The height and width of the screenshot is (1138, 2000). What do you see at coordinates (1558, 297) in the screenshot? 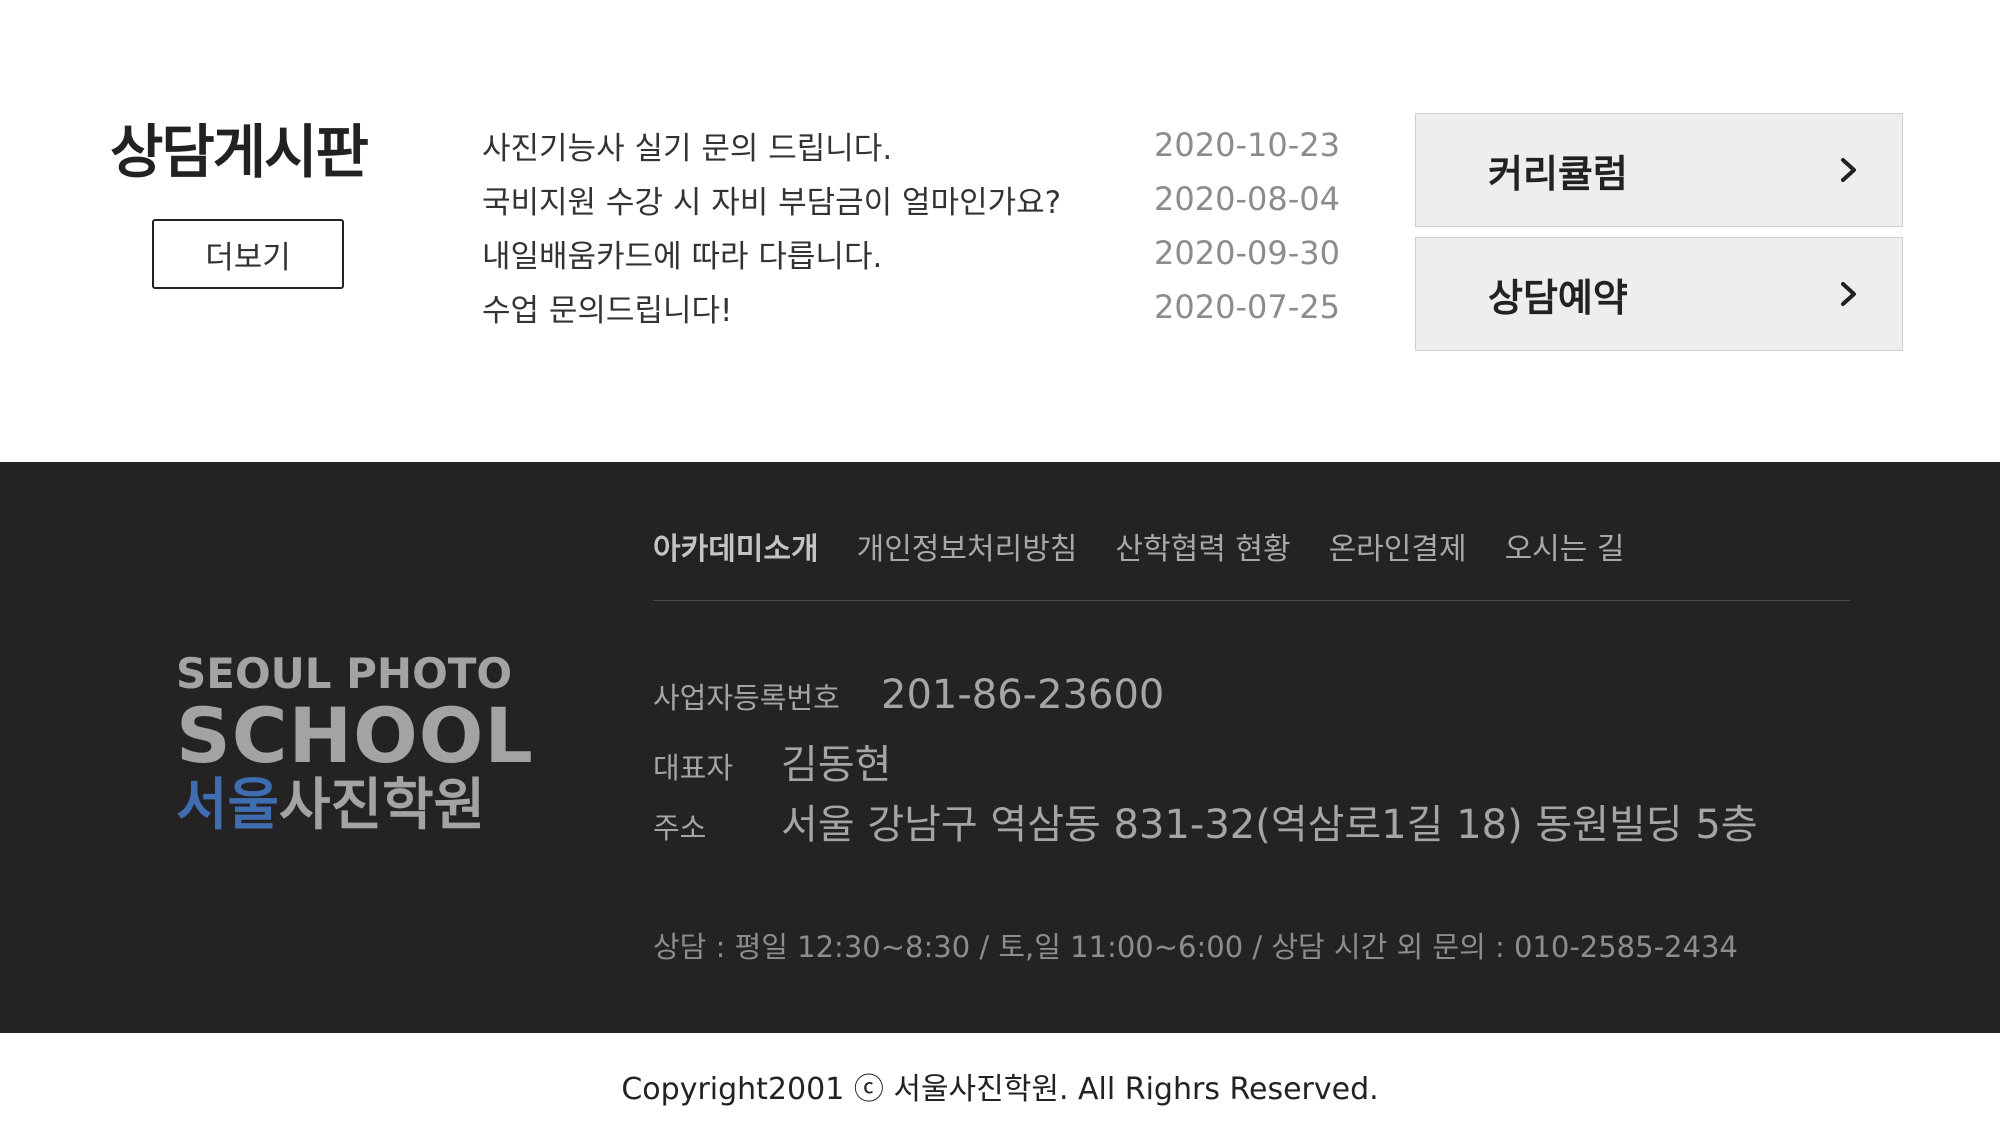
I see `consultation-reservation-label: 상담예약` at bounding box center [1558, 297].